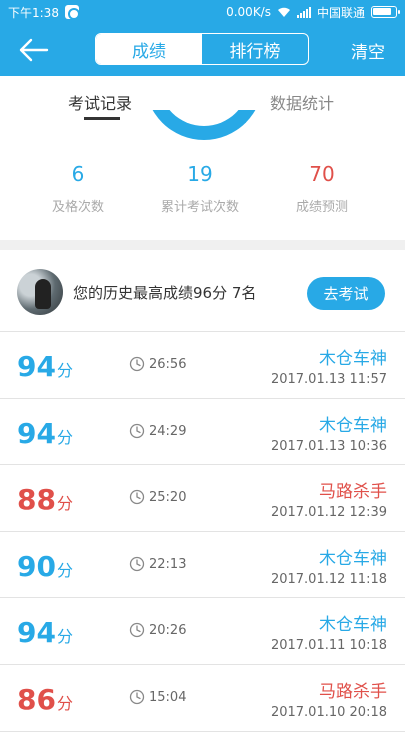  Describe the element at coordinates (40, 292) in the screenshot. I see `avatar` at that location.